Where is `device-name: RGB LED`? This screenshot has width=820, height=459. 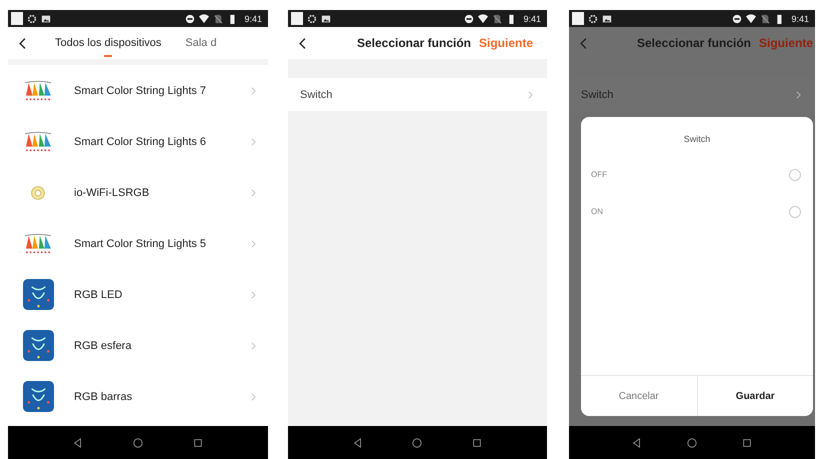 device-name: RGB LED is located at coordinates (99, 294).